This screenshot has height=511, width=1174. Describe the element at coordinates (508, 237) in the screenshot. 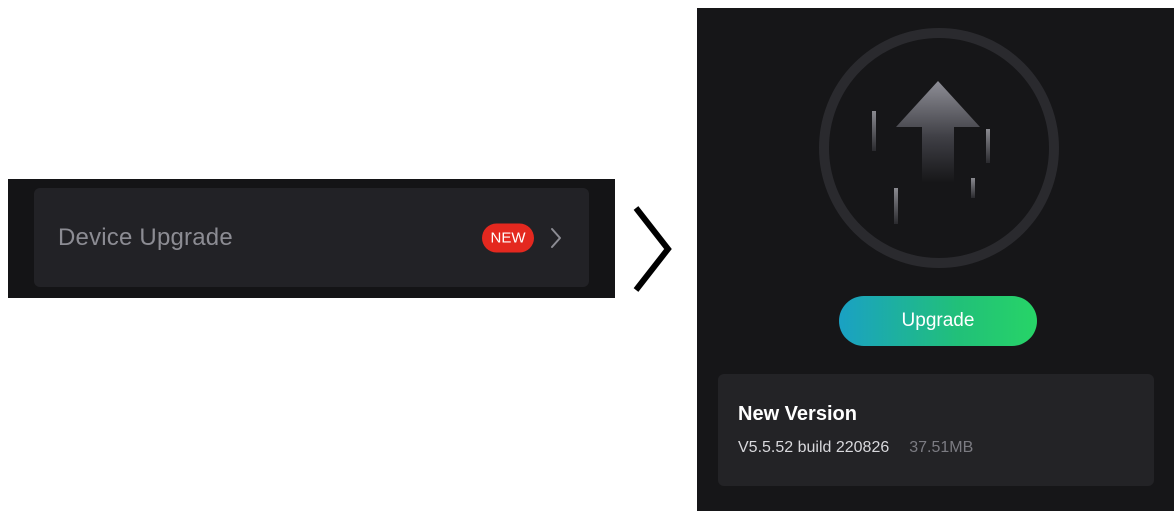

I see `new-badge: NEW` at that location.